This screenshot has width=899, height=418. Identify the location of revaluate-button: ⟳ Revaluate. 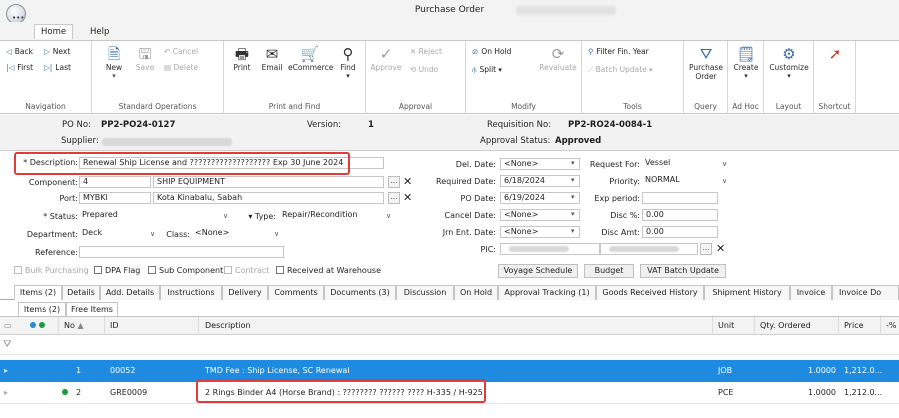
(558, 58).